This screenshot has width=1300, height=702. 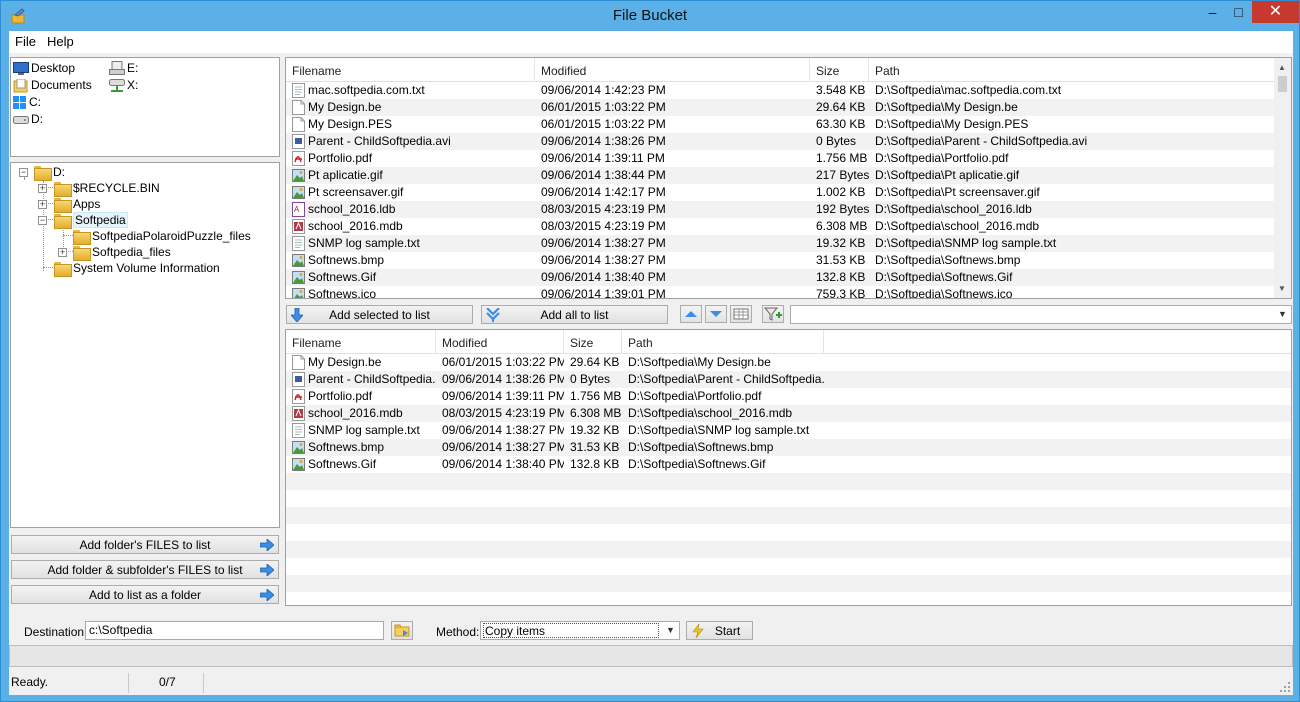 I want to click on cell-path: D:\Softpedia\school_2016.mdb, so click(x=710, y=413).